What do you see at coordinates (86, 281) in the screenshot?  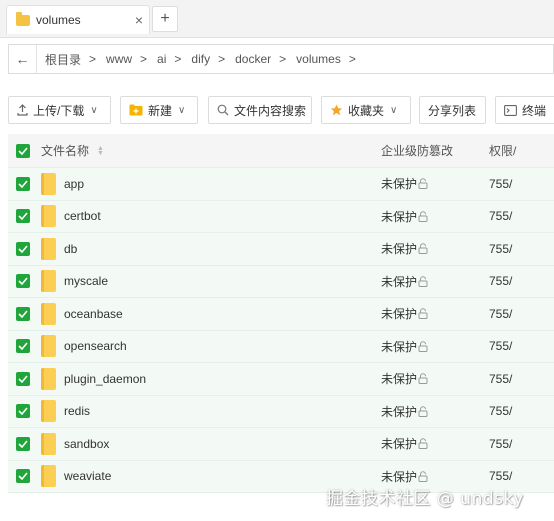 I see `file-name: myscale` at bounding box center [86, 281].